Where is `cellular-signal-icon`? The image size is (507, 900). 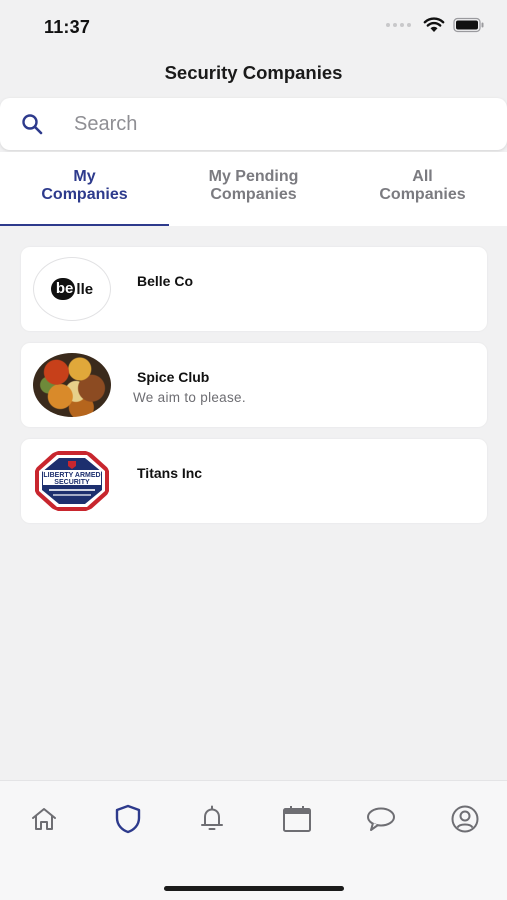
cellular-signal-icon is located at coordinates (398, 25).